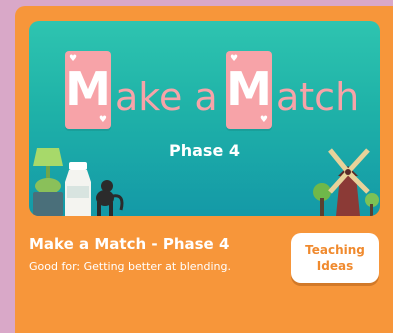 Image resolution: width=393 pixels, height=333 pixels. I want to click on milk-bottle-icon, so click(78, 166).